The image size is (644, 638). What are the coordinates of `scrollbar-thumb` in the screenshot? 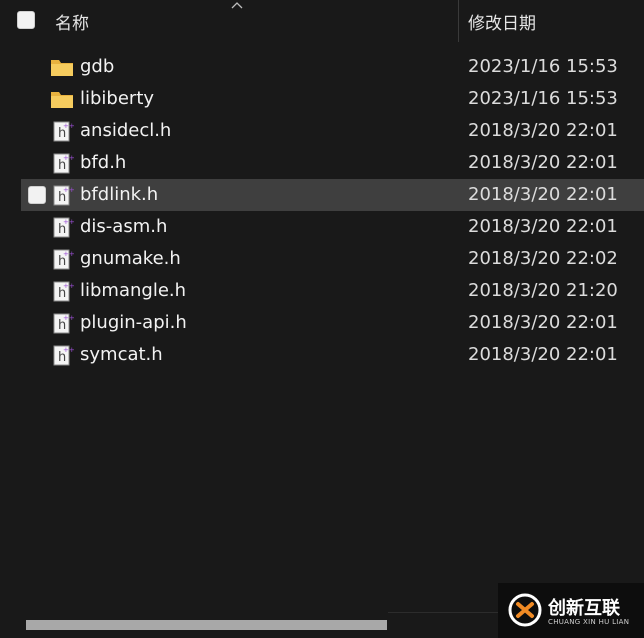 It's located at (206, 625).